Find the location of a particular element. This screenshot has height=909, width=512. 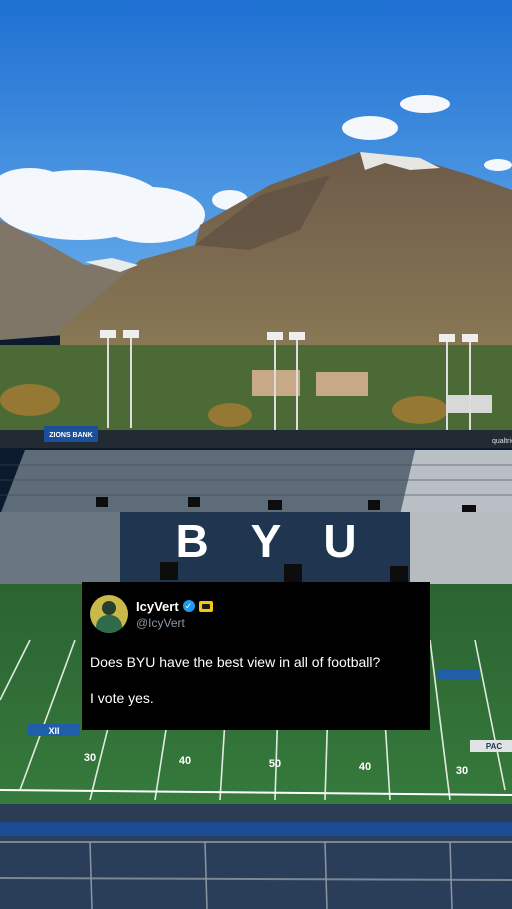

near-stands is located at coordinates (256, 872).